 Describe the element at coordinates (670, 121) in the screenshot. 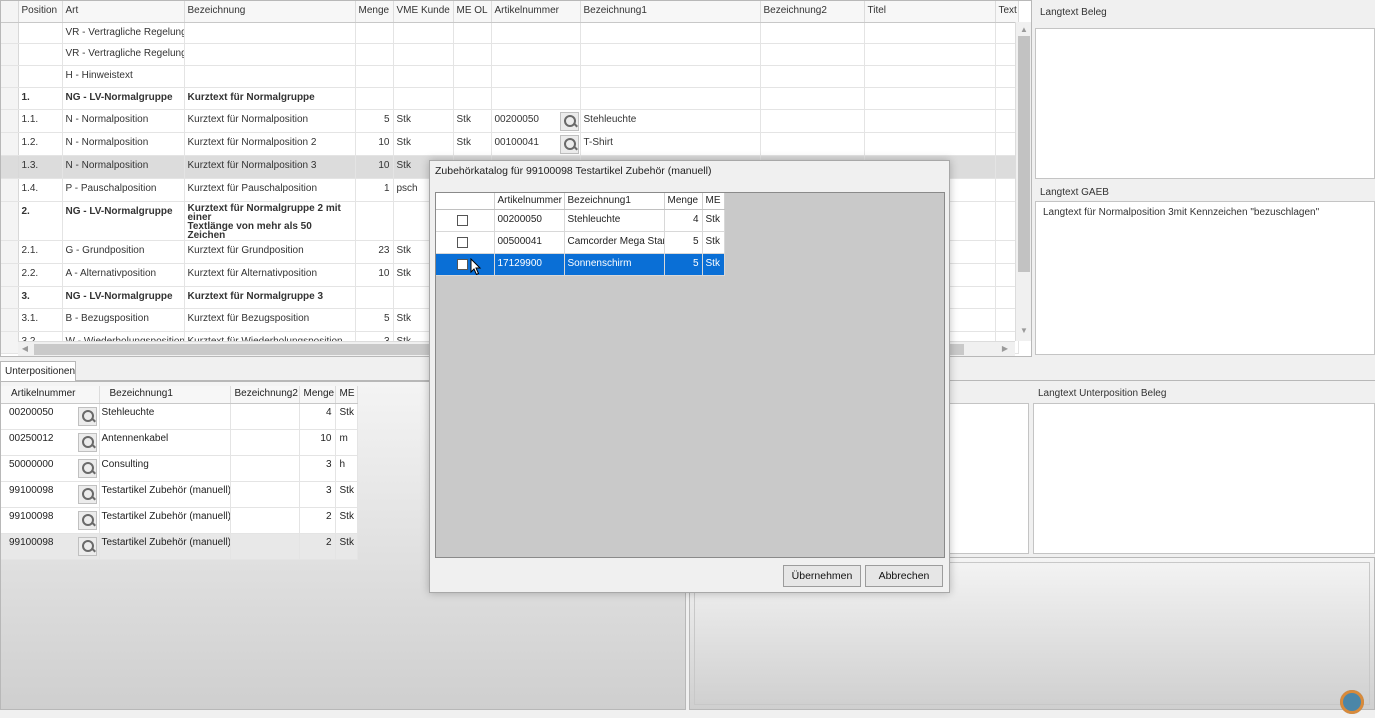

I see `bezeichnung1-cell: Stehleuchte` at that location.